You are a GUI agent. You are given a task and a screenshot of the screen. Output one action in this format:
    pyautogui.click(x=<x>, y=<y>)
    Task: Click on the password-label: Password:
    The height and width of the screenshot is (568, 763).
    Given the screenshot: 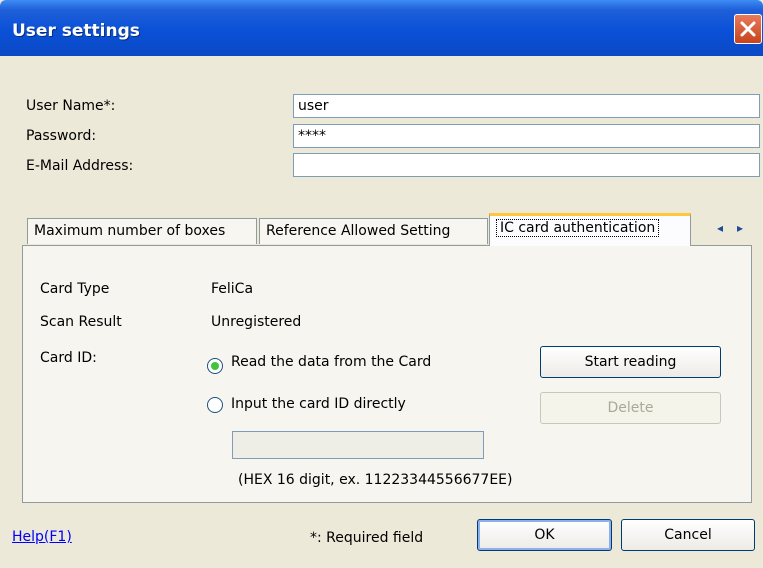 What is the action you would take?
    pyautogui.click(x=61, y=136)
    